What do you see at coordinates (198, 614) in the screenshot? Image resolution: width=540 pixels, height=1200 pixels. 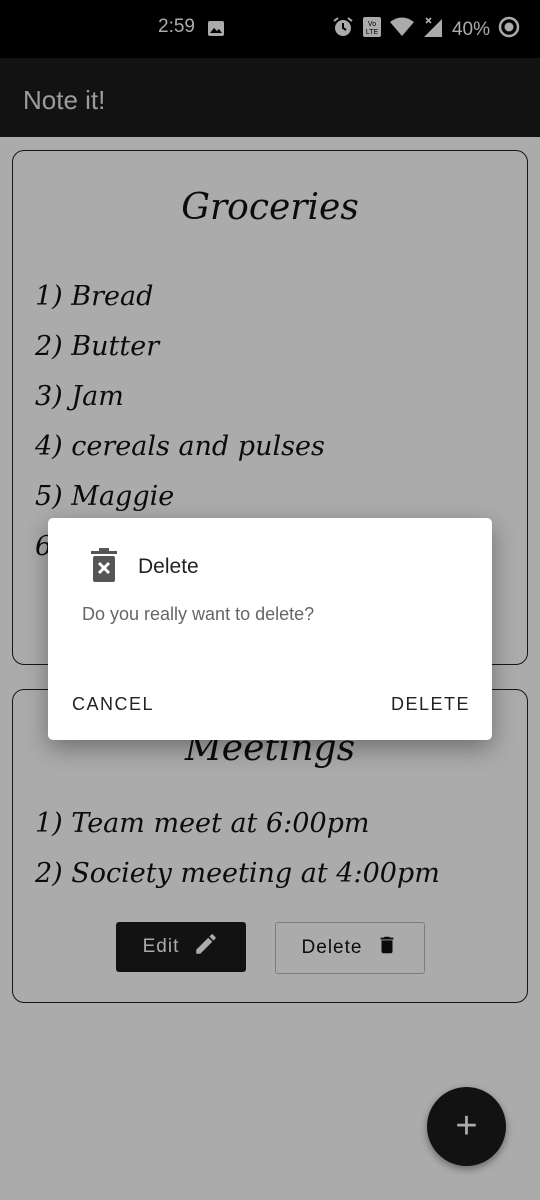 I see `dialog-message: Do you really want to delete?` at bounding box center [198, 614].